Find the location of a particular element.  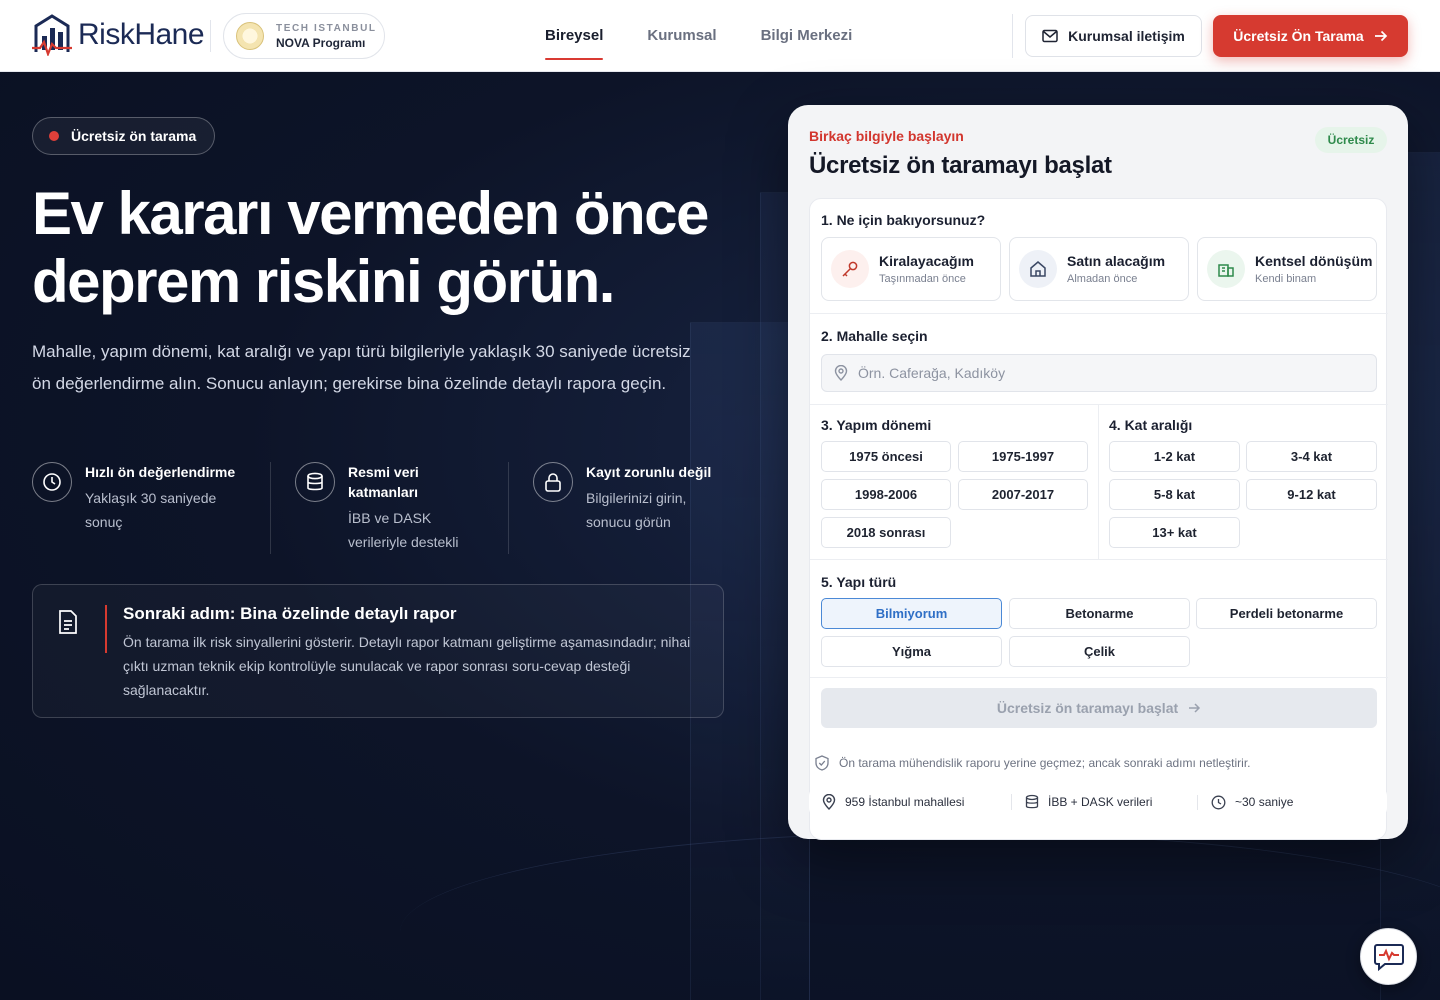

question-5-label: 5. Yapı türü is located at coordinates (859, 582).